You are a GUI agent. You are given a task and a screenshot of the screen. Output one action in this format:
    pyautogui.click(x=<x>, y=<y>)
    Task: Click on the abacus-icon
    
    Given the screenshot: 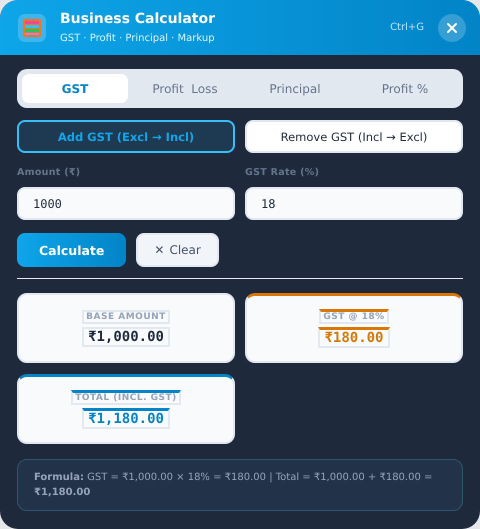 What is the action you would take?
    pyautogui.click(x=32, y=28)
    